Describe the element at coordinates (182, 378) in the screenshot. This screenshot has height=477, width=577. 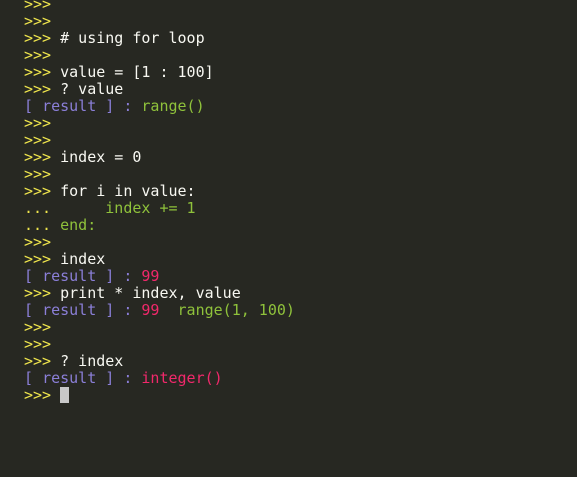
I see `result-value: integer()` at that location.